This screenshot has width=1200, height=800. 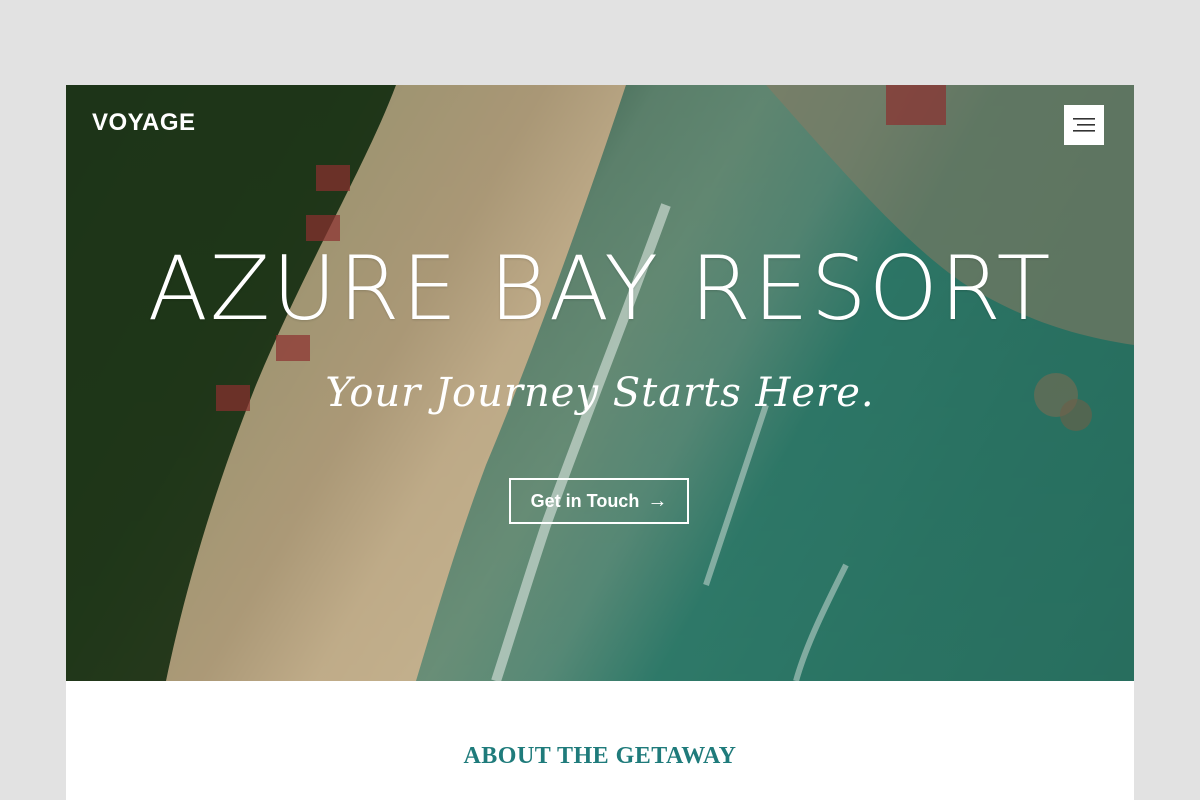 I want to click on hamburger-icon, so click(x=1084, y=125).